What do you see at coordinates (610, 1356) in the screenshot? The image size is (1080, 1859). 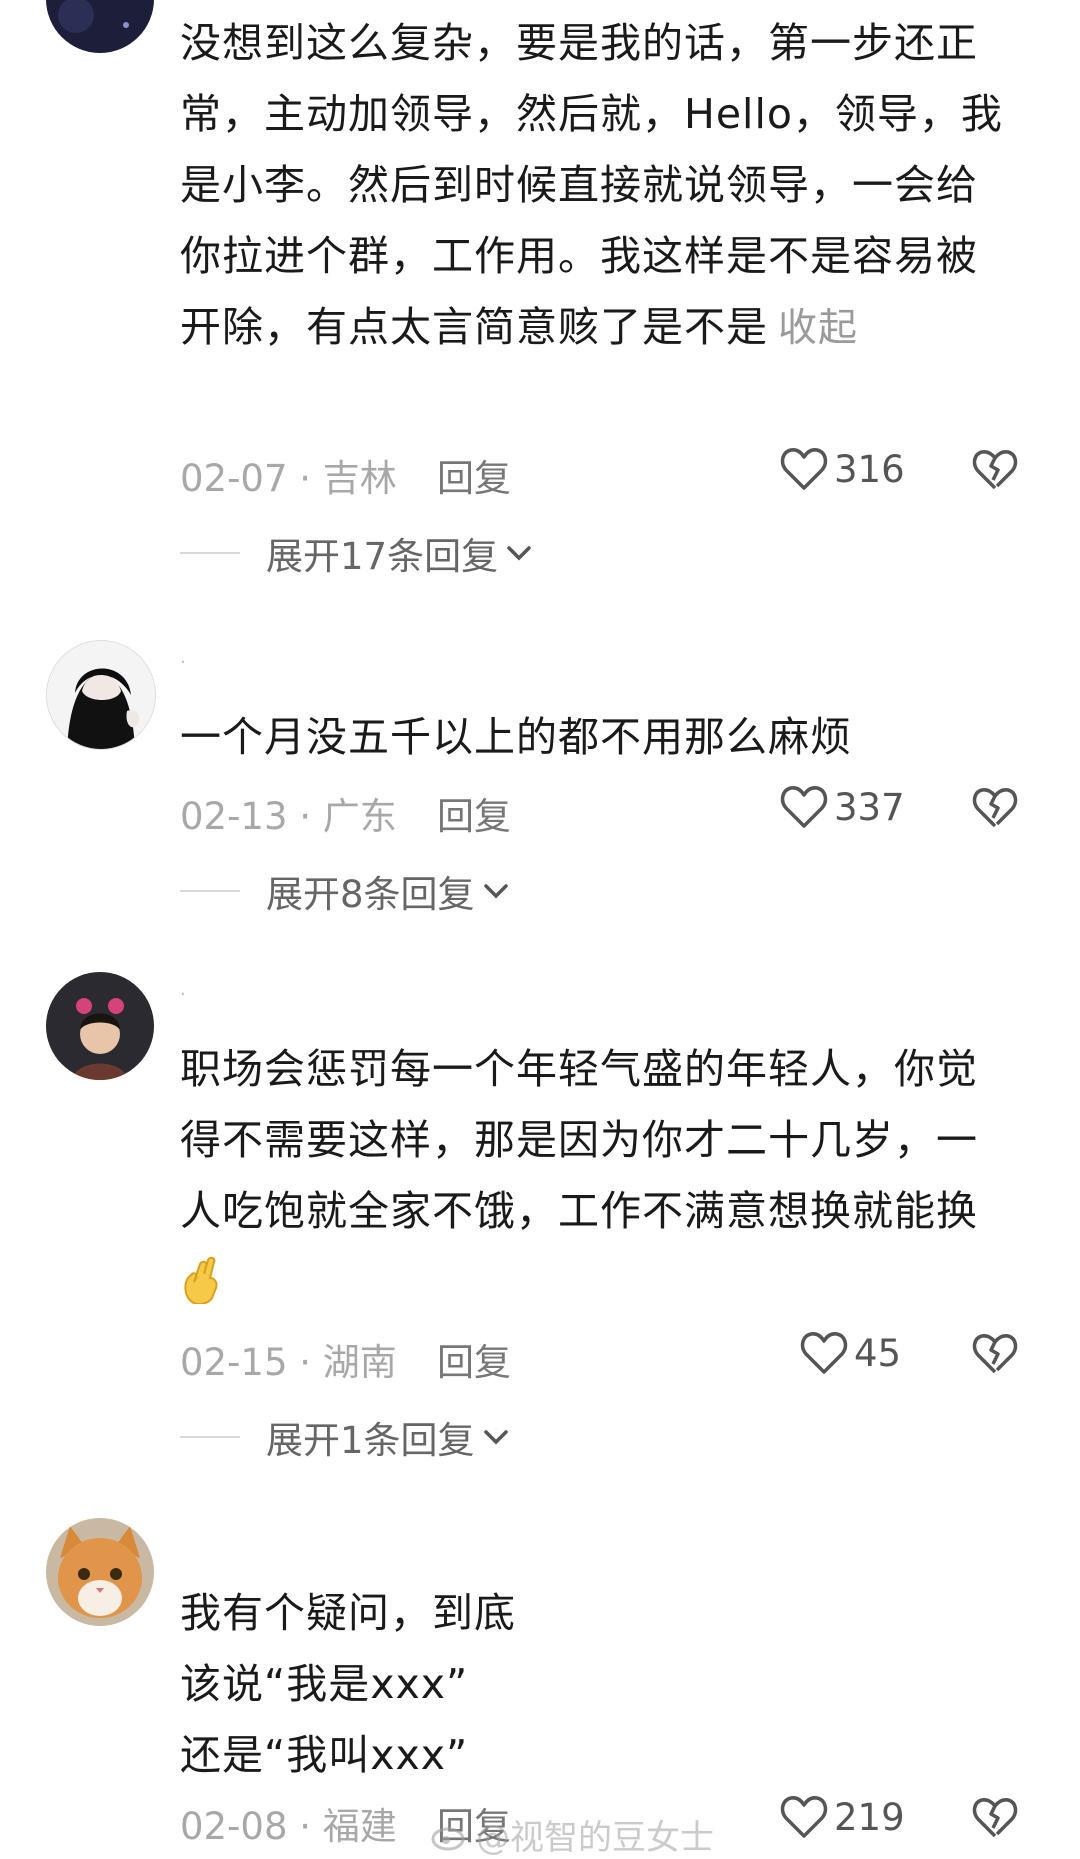 I see `comment-meta: 02-15 · 湖南 回复 45` at bounding box center [610, 1356].